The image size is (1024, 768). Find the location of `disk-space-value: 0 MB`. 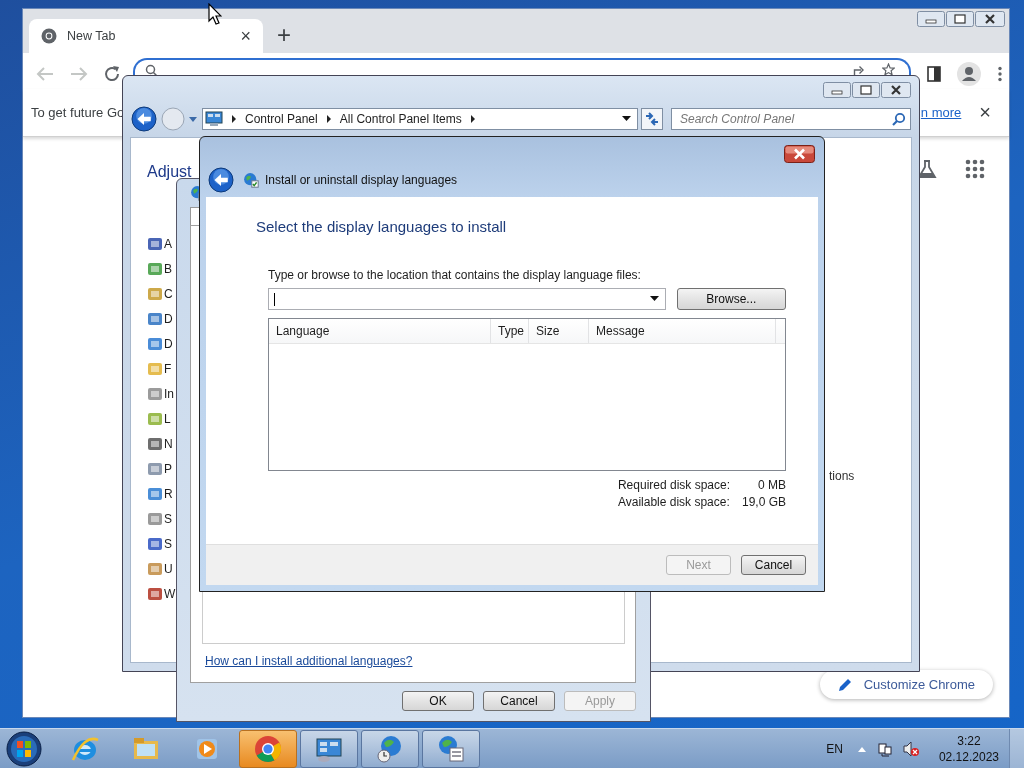

disk-space-value: 0 MB is located at coordinates (771, 485).